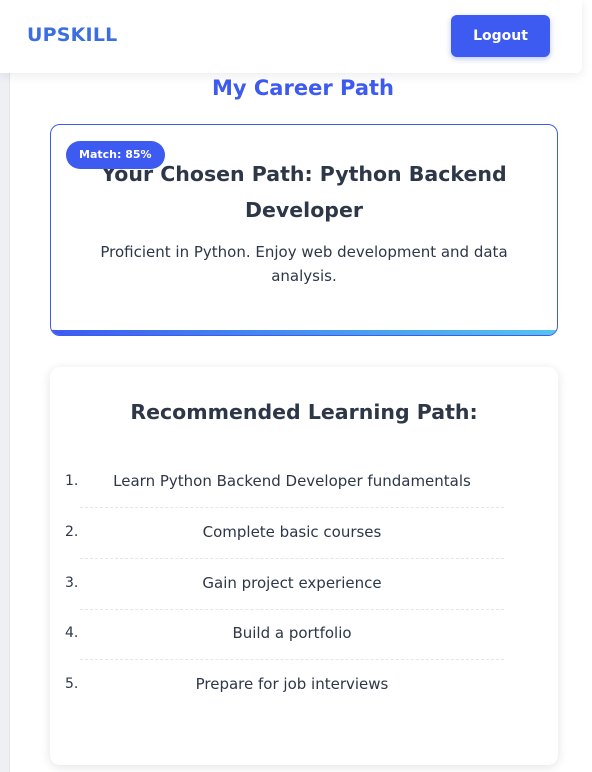  What do you see at coordinates (291, 36) in the screenshot?
I see `top-navbar: UPSKILL Logout` at bounding box center [291, 36].